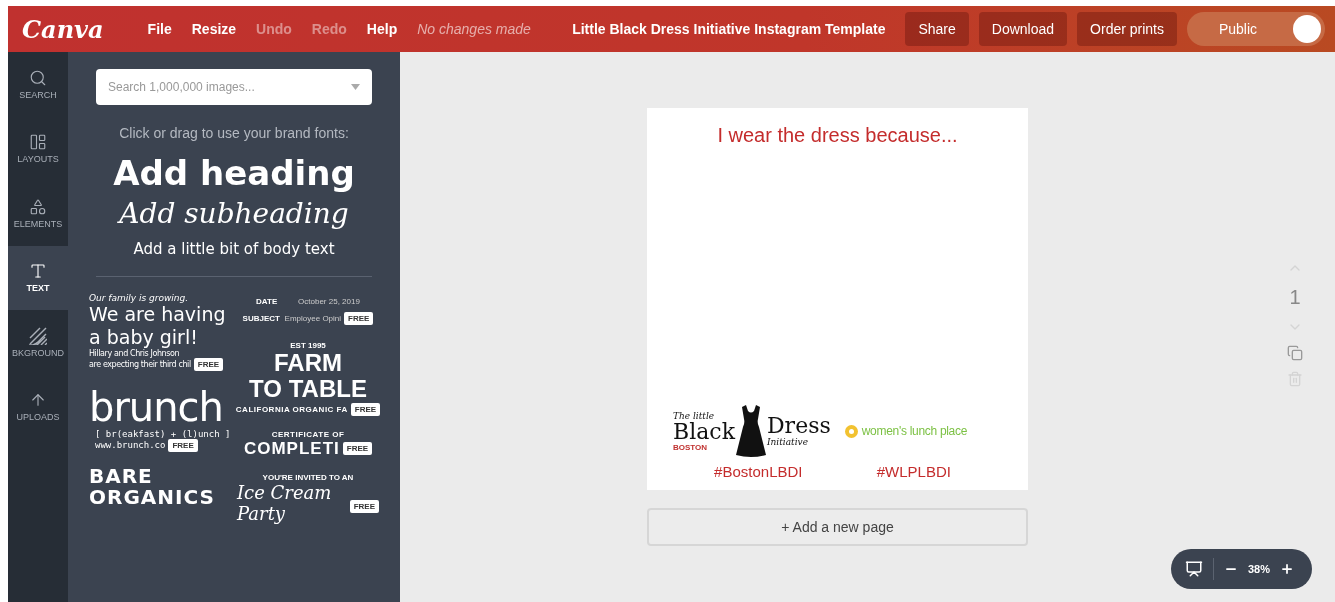 Image resolution: width=1335 pixels, height=602 pixels. What do you see at coordinates (1295, 297) in the screenshot?
I see `page-number: 1` at bounding box center [1295, 297].